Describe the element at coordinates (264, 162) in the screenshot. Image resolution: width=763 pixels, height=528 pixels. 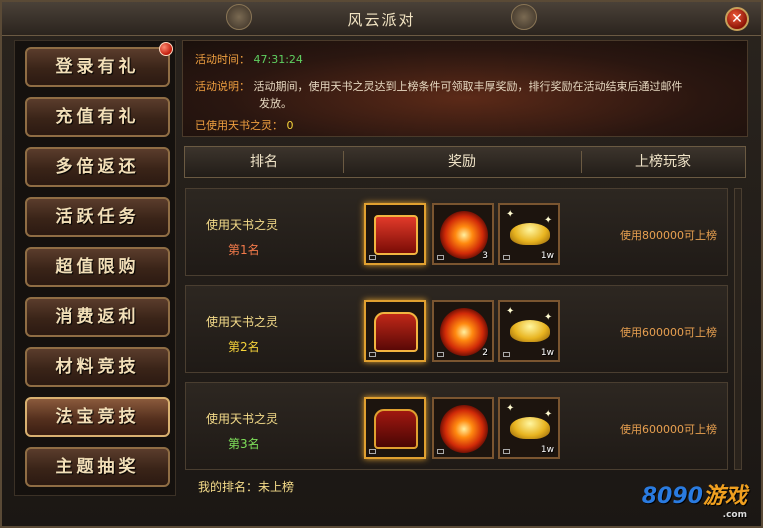
I see `header-rank: 排名` at that location.